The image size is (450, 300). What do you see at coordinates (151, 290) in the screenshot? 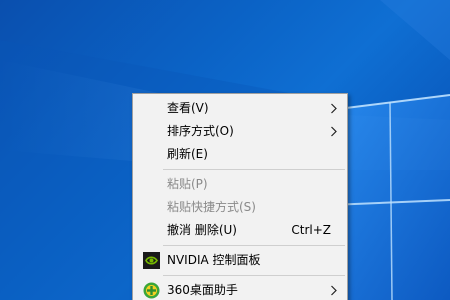
I see `360-icon` at bounding box center [151, 290].